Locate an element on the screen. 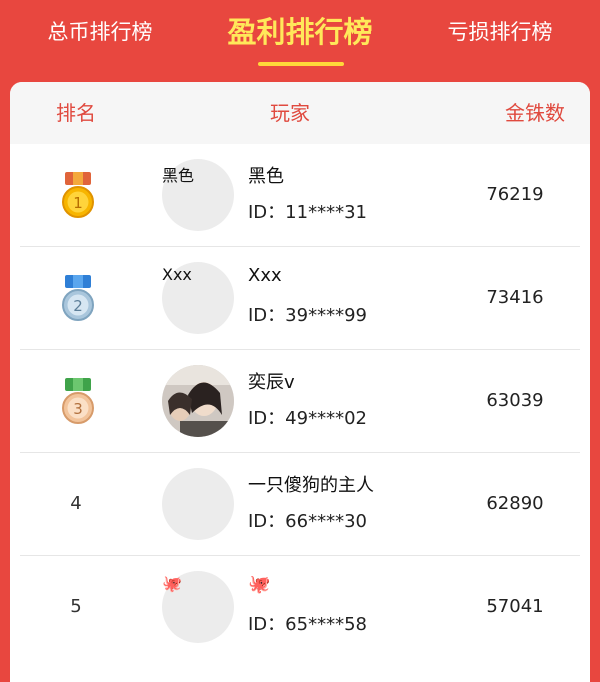 Image resolution: width=600 pixels, height=682 pixels. player-id: ID：11****31 is located at coordinates (307, 212).